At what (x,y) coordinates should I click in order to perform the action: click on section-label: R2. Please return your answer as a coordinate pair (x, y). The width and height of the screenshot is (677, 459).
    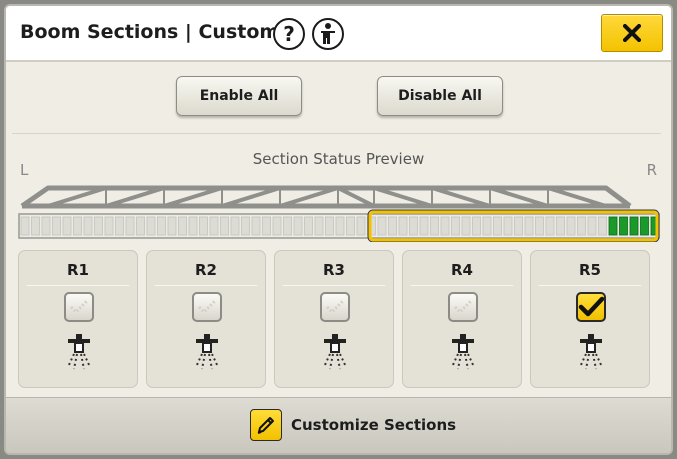
    Looking at the image, I should click on (206, 270).